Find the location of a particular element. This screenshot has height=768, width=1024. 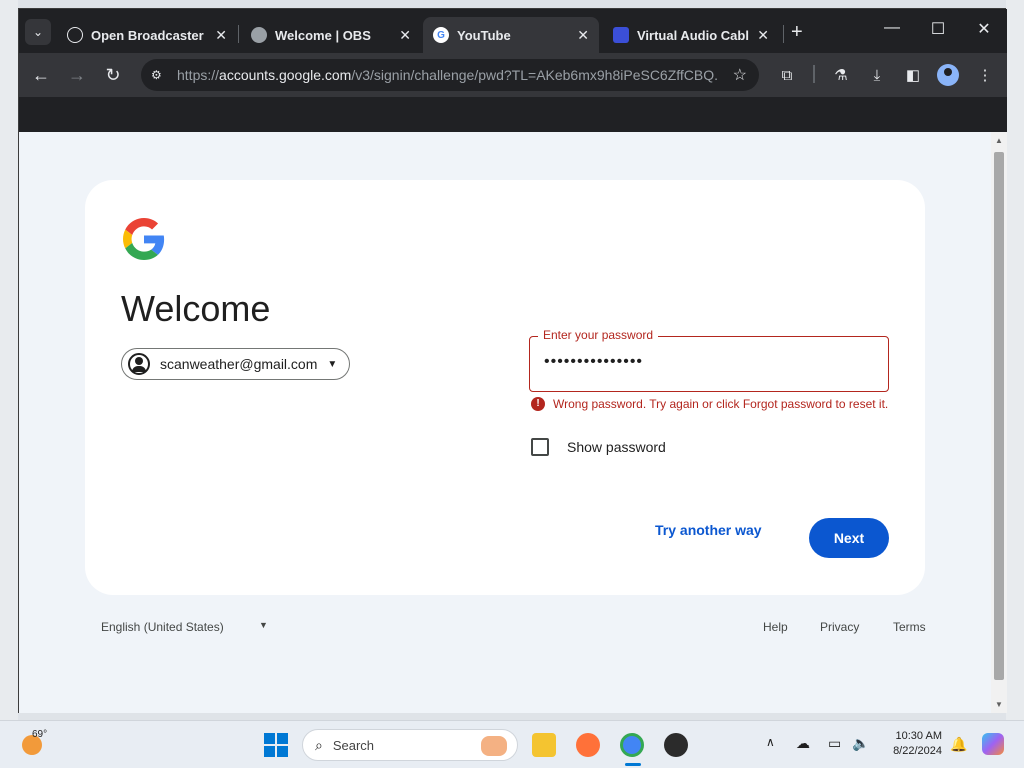

password-input: ••••••••••••••• is located at coordinates (593, 362).